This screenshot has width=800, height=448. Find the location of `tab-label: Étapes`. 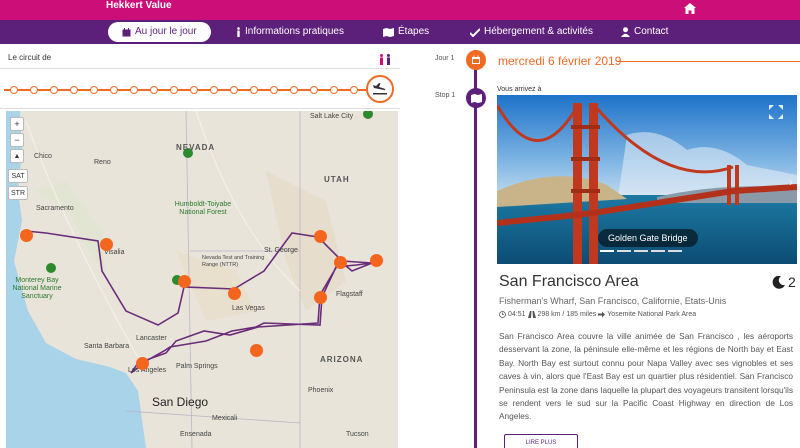

tab-label: Étapes is located at coordinates (414, 31).